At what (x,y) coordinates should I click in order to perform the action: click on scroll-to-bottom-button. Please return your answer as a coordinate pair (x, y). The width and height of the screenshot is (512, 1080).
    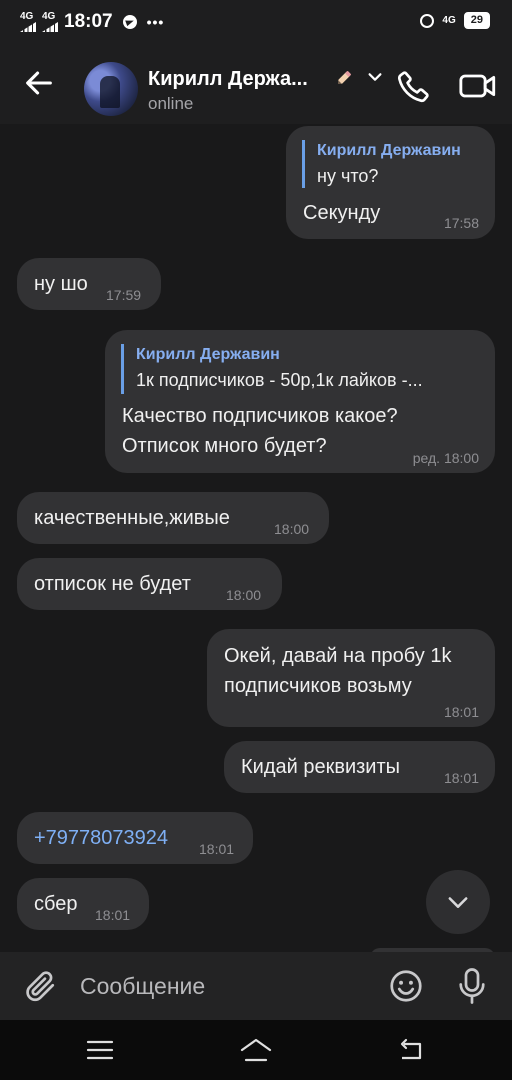
    Looking at the image, I should click on (458, 902).